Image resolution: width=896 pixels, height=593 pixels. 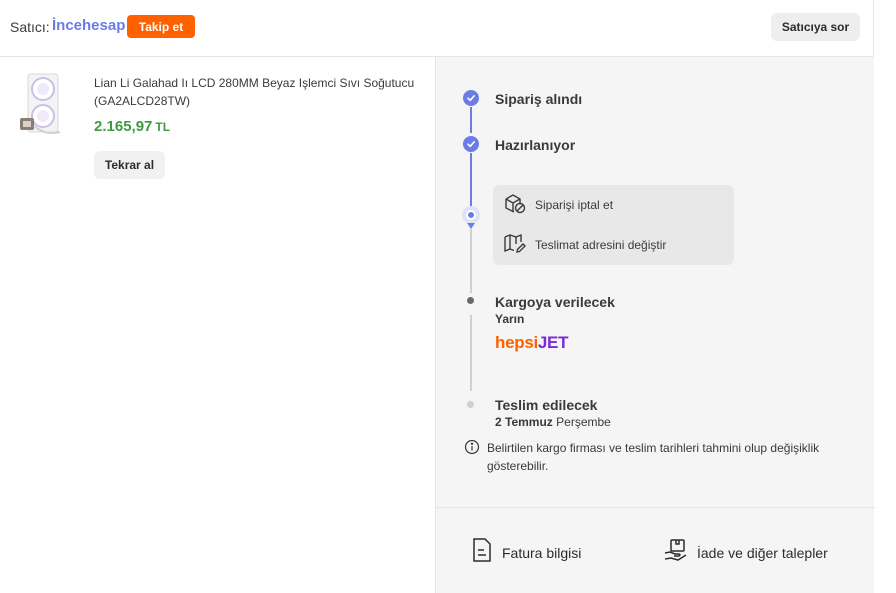 What do you see at coordinates (471, 183) in the screenshot?
I see `timeline-line-active` at bounding box center [471, 183].